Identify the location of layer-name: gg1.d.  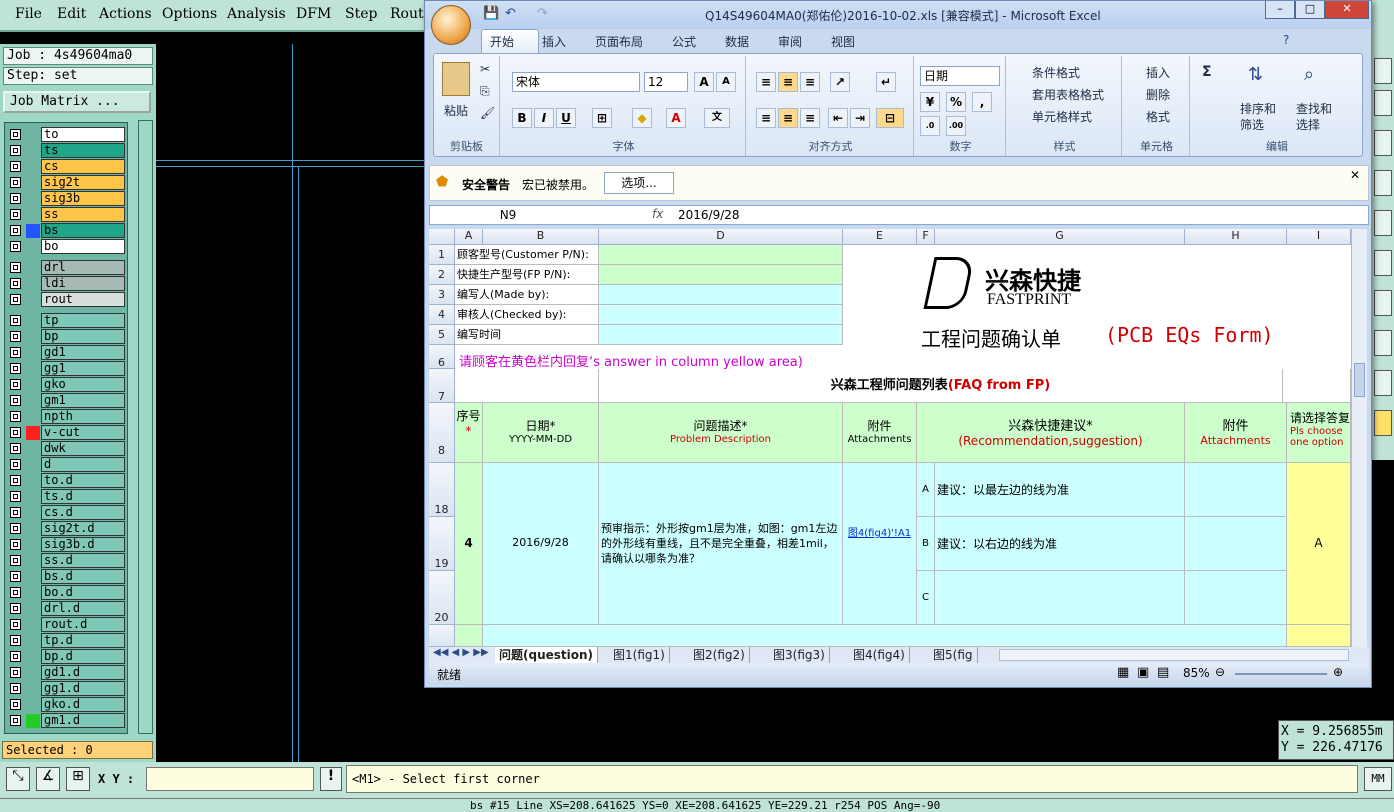
(83, 688).